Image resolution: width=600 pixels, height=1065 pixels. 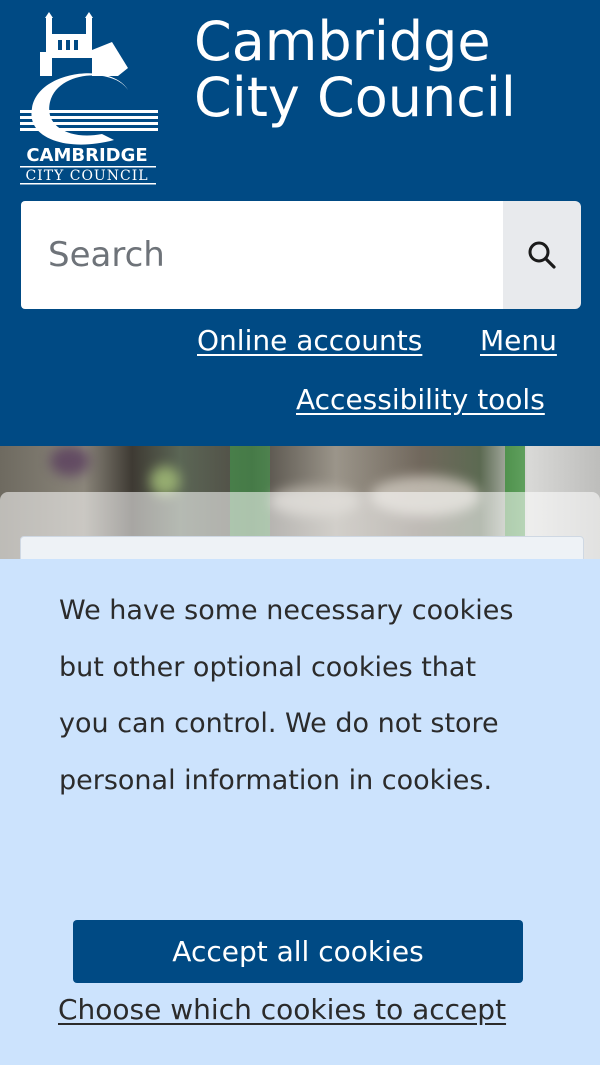 I want to click on site-title: Cambridge City Council, so click(x=355, y=69).